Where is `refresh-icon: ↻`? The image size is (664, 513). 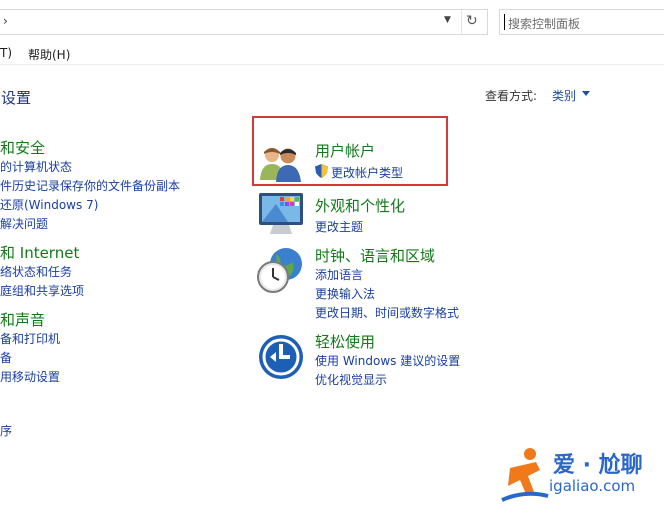 refresh-icon: ↻ is located at coordinates (472, 21).